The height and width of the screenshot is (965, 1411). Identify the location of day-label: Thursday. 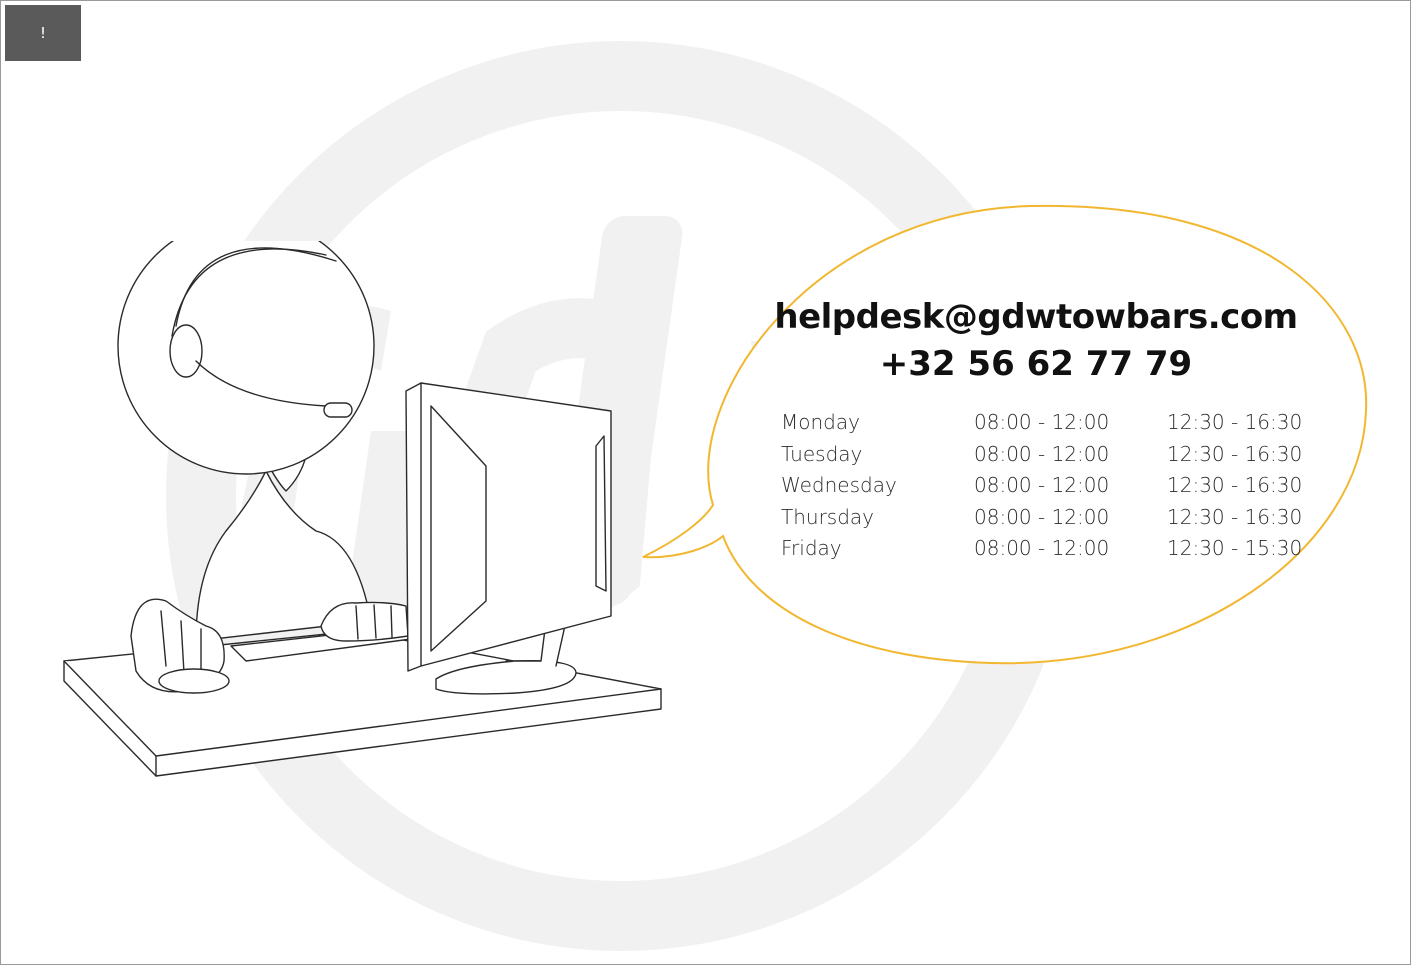
(827, 516).